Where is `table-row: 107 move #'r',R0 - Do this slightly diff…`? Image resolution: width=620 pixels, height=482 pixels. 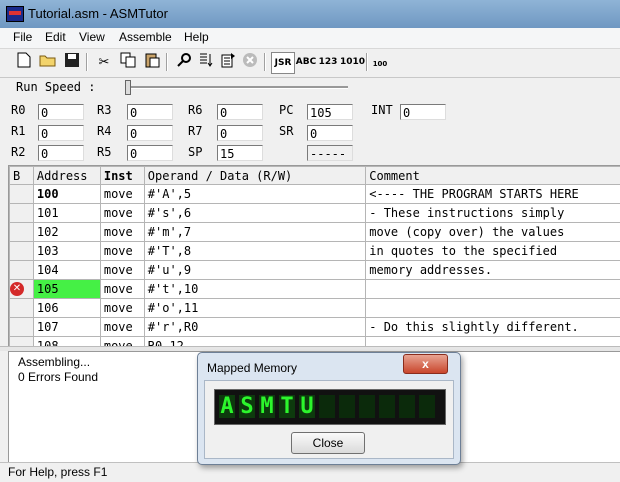 table-row: 107 move #'r',R0 - Do this slightly diff… is located at coordinates (315, 327).